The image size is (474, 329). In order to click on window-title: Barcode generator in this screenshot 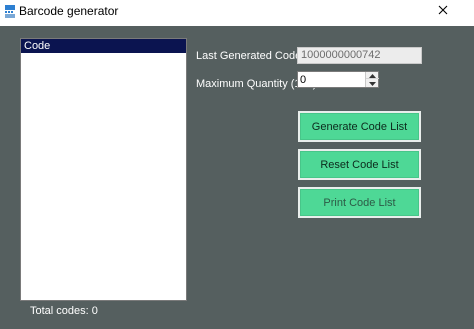, I will do `click(69, 11)`.